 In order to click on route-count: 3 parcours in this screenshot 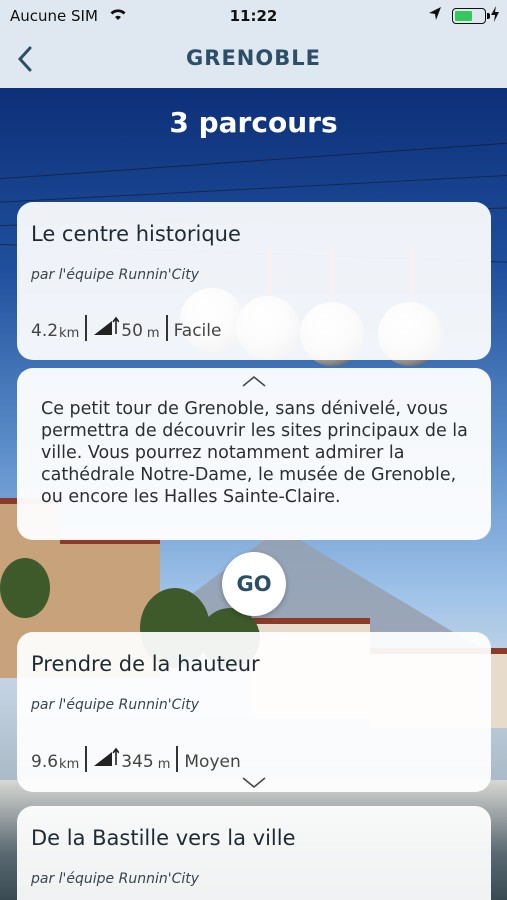, I will do `click(253, 122)`.